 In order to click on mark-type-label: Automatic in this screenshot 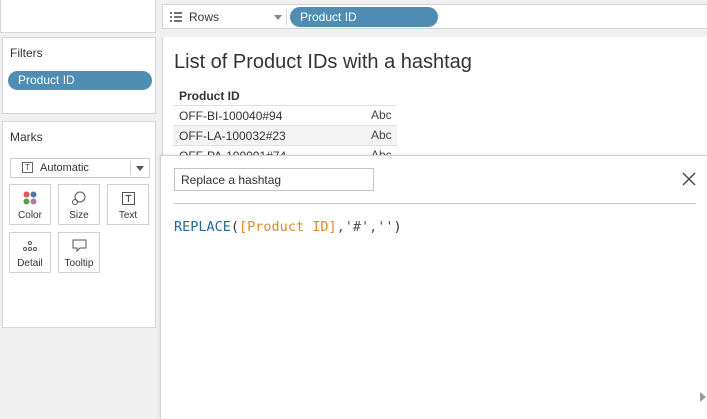, I will do `click(64, 168)`.